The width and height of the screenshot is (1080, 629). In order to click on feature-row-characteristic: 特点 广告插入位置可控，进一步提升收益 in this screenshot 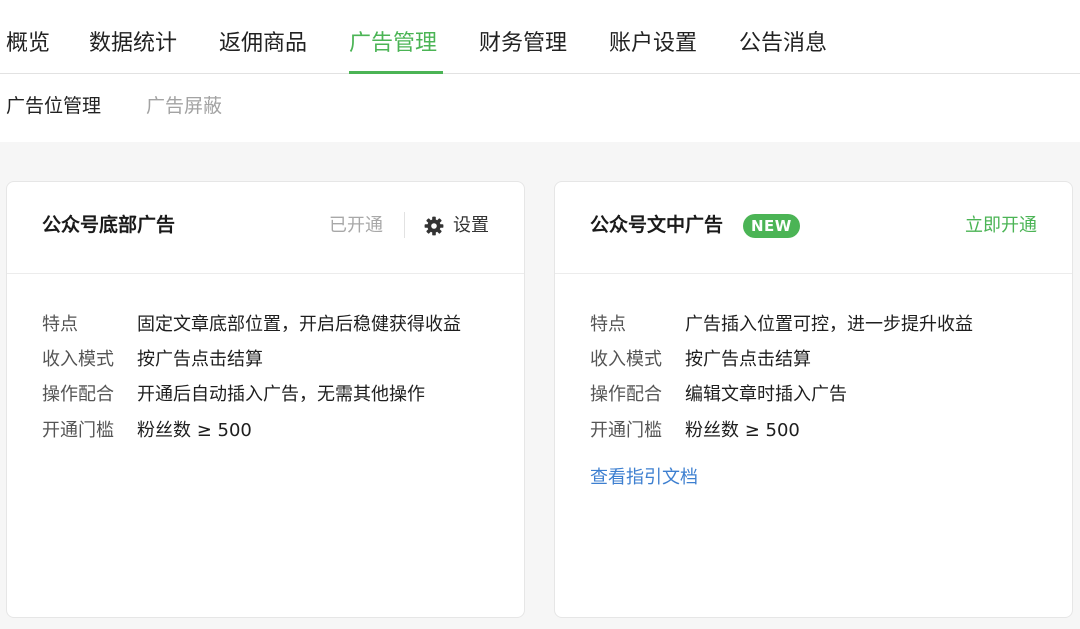, I will do `click(781, 325)`.